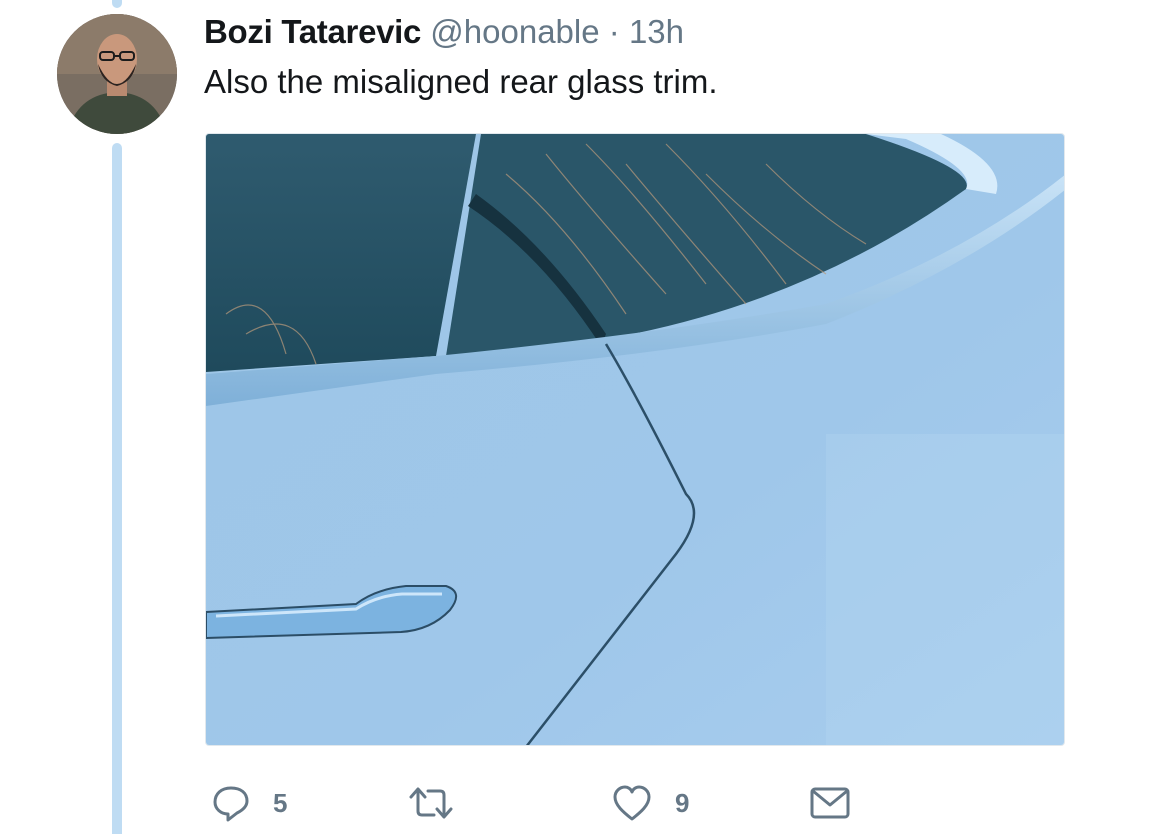 This screenshot has width=1150, height=834. What do you see at coordinates (117, 74) in the screenshot?
I see `avatar` at bounding box center [117, 74].